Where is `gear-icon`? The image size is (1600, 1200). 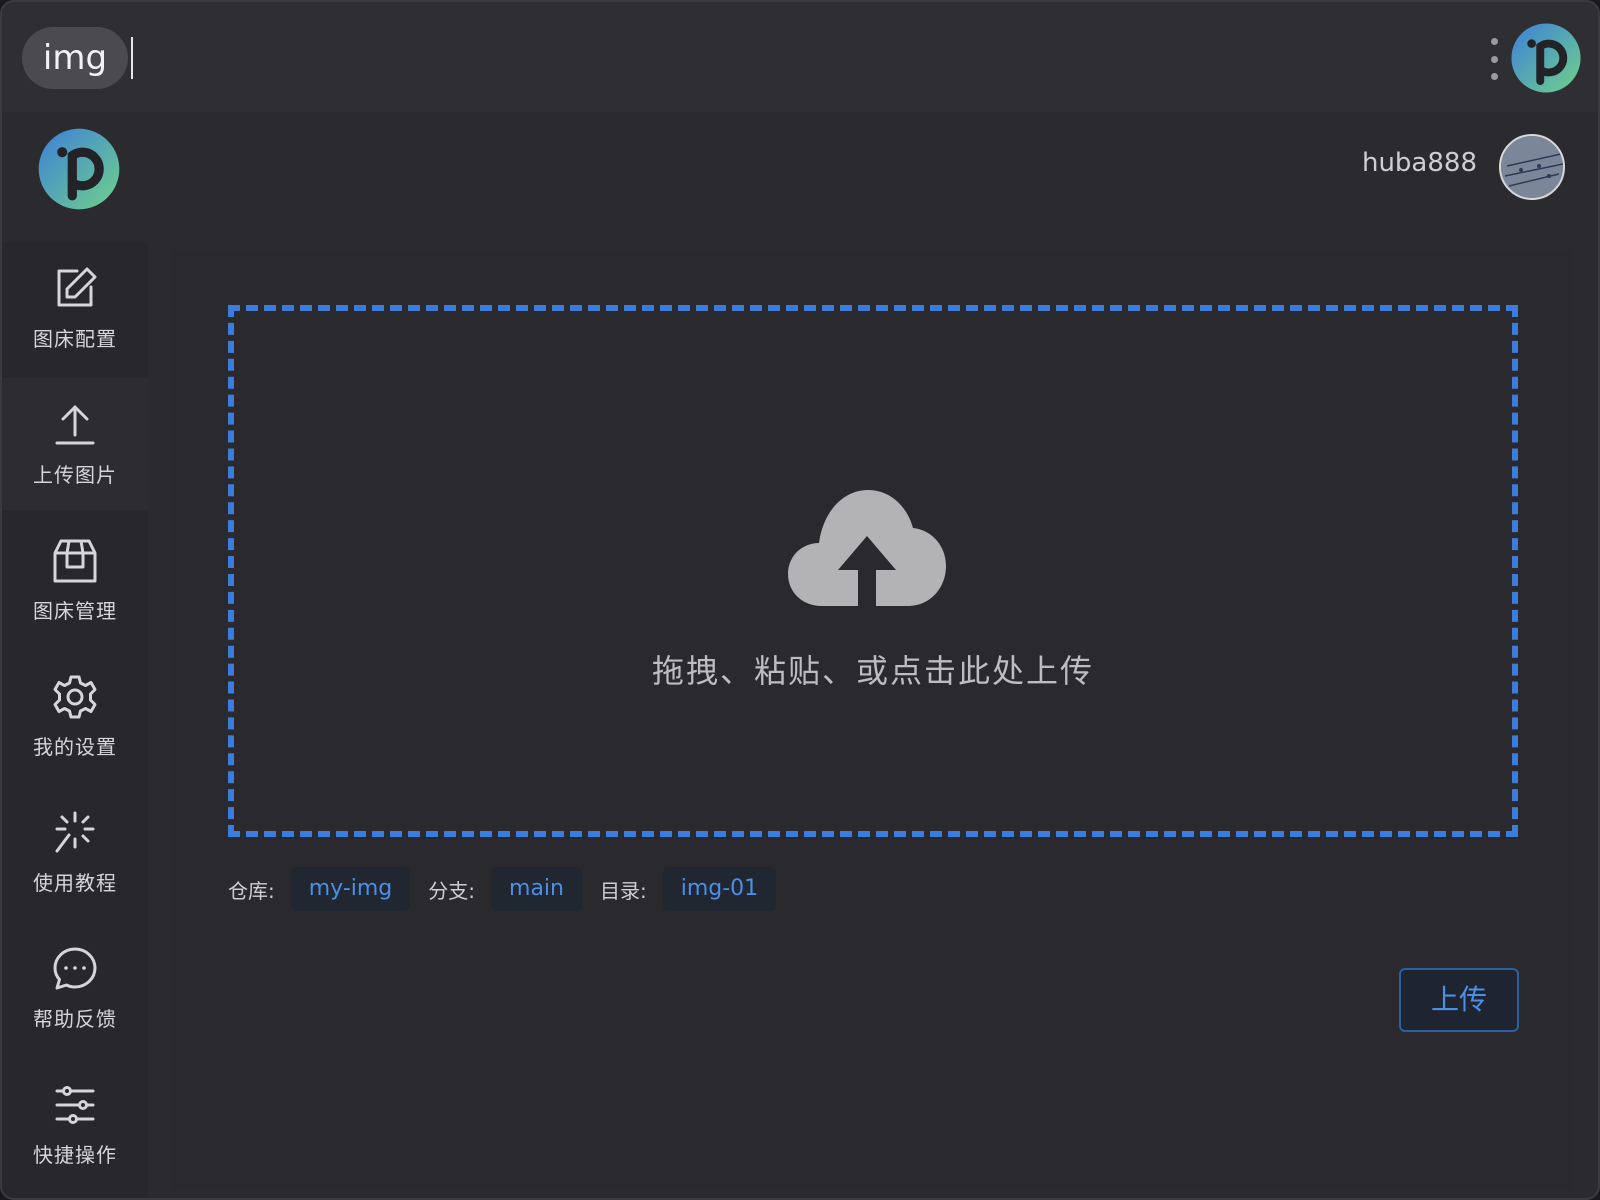 gear-icon is located at coordinates (75, 696).